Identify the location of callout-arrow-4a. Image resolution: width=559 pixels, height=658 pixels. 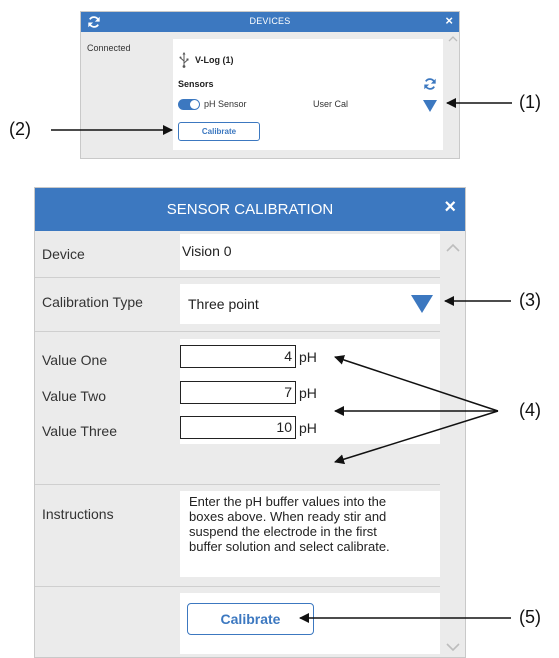
(416, 383).